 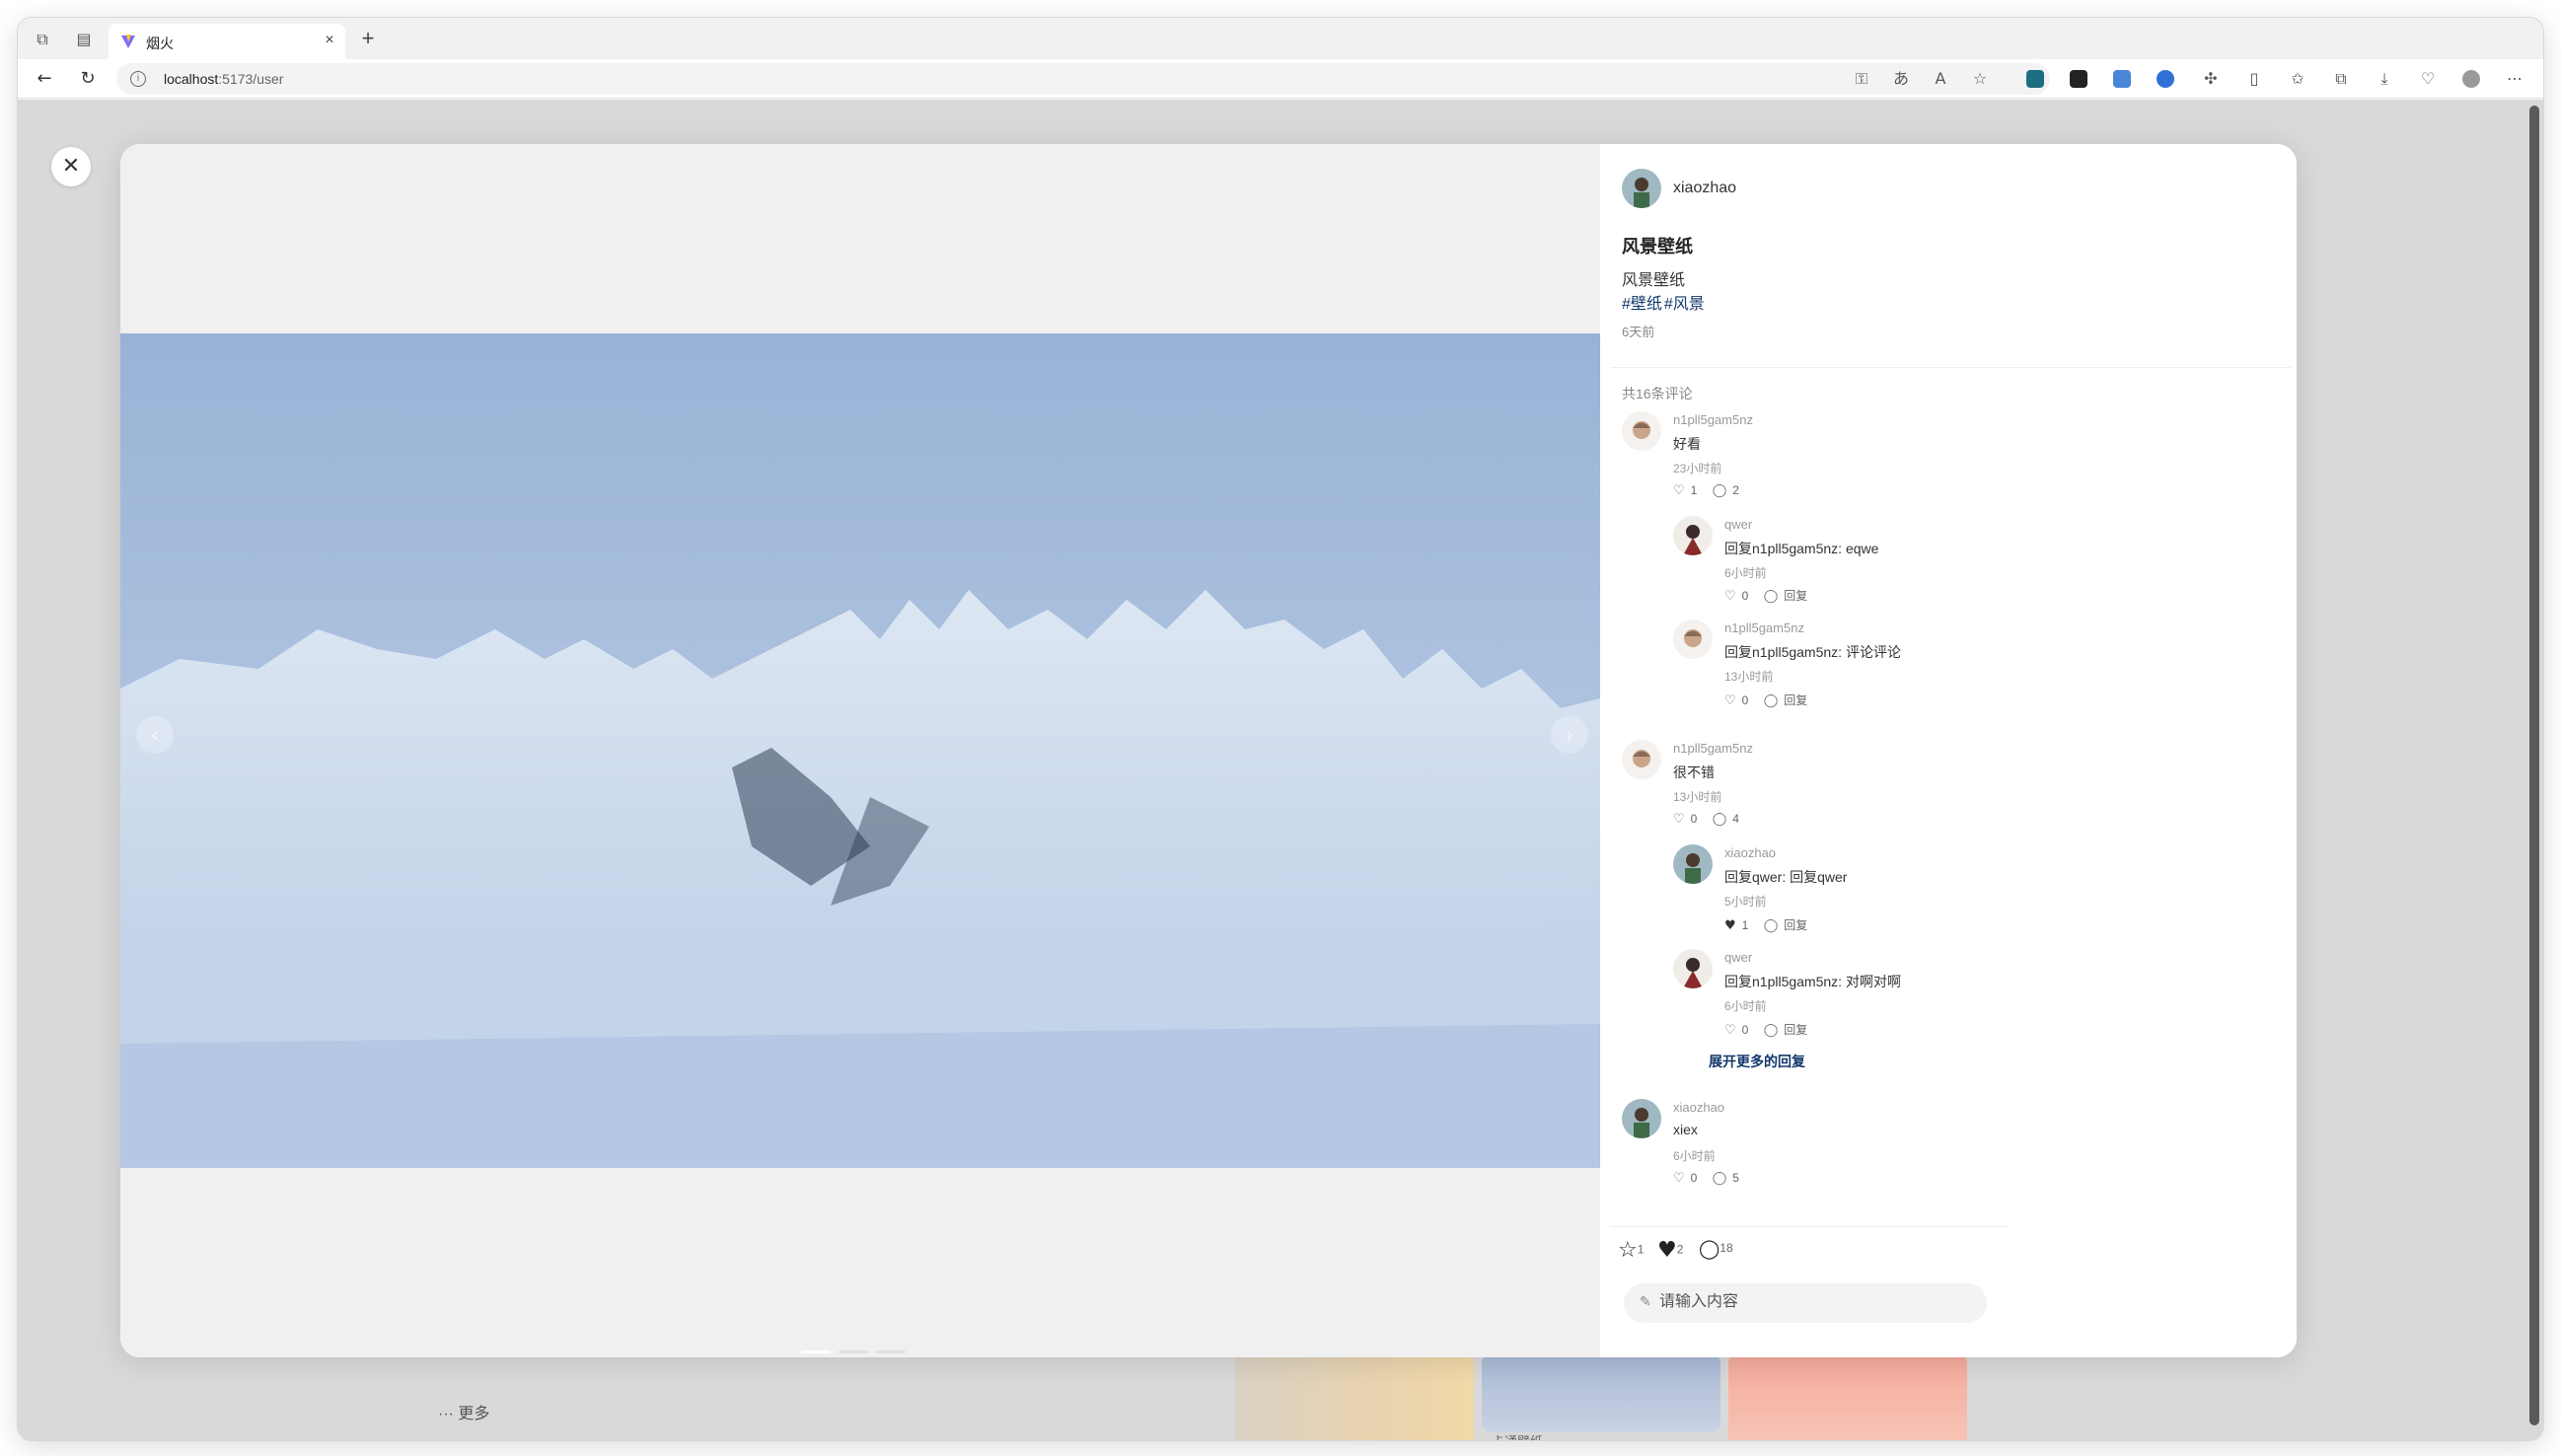 I want to click on reply-button: ◯ 4, so click(x=1729, y=819).